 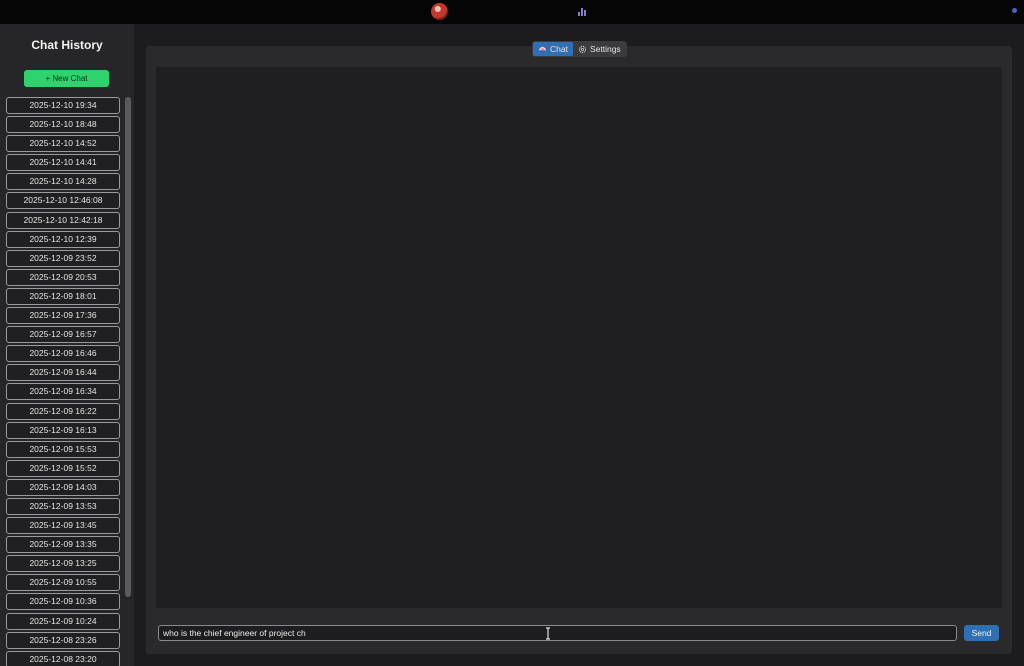 I want to click on chat-history-item: 2025-12-10 18:48, so click(x=63, y=125).